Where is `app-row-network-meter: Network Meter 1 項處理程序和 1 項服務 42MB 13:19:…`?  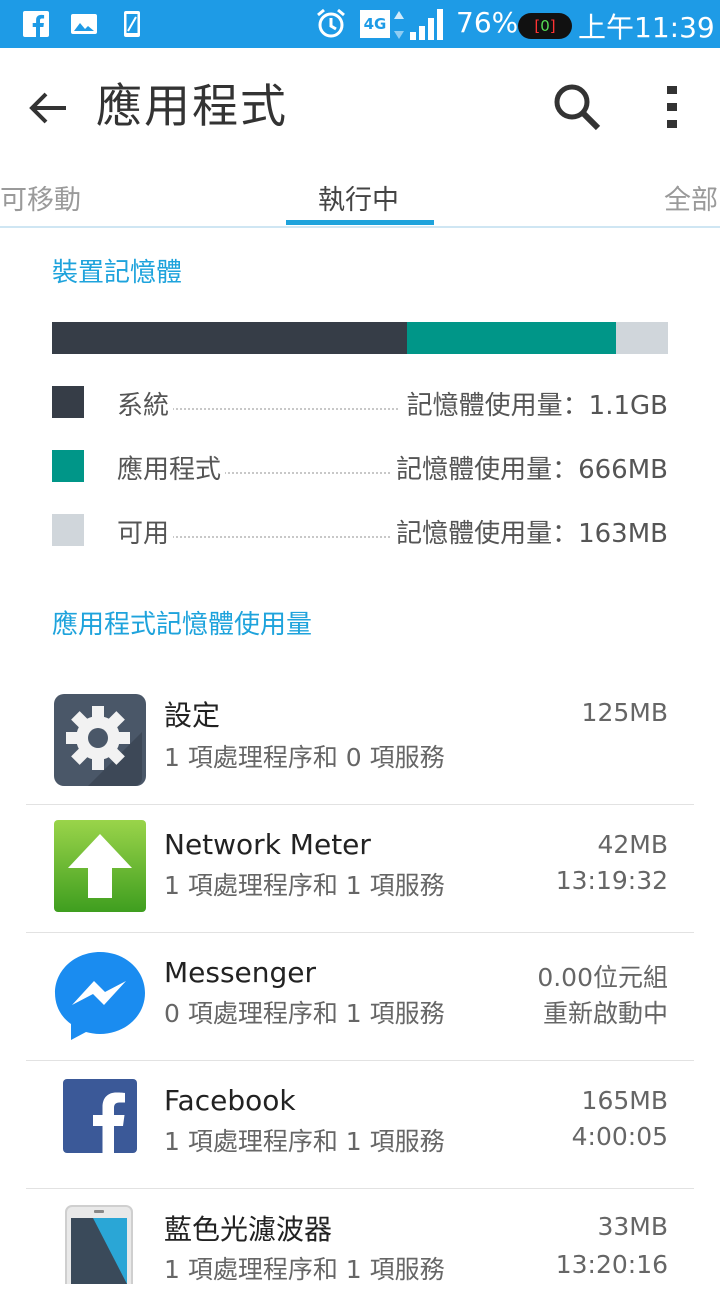 app-row-network-meter: Network Meter 1 項處理程序和 1 項服務 42MB 13:19:… is located at coordinates (360, 868).